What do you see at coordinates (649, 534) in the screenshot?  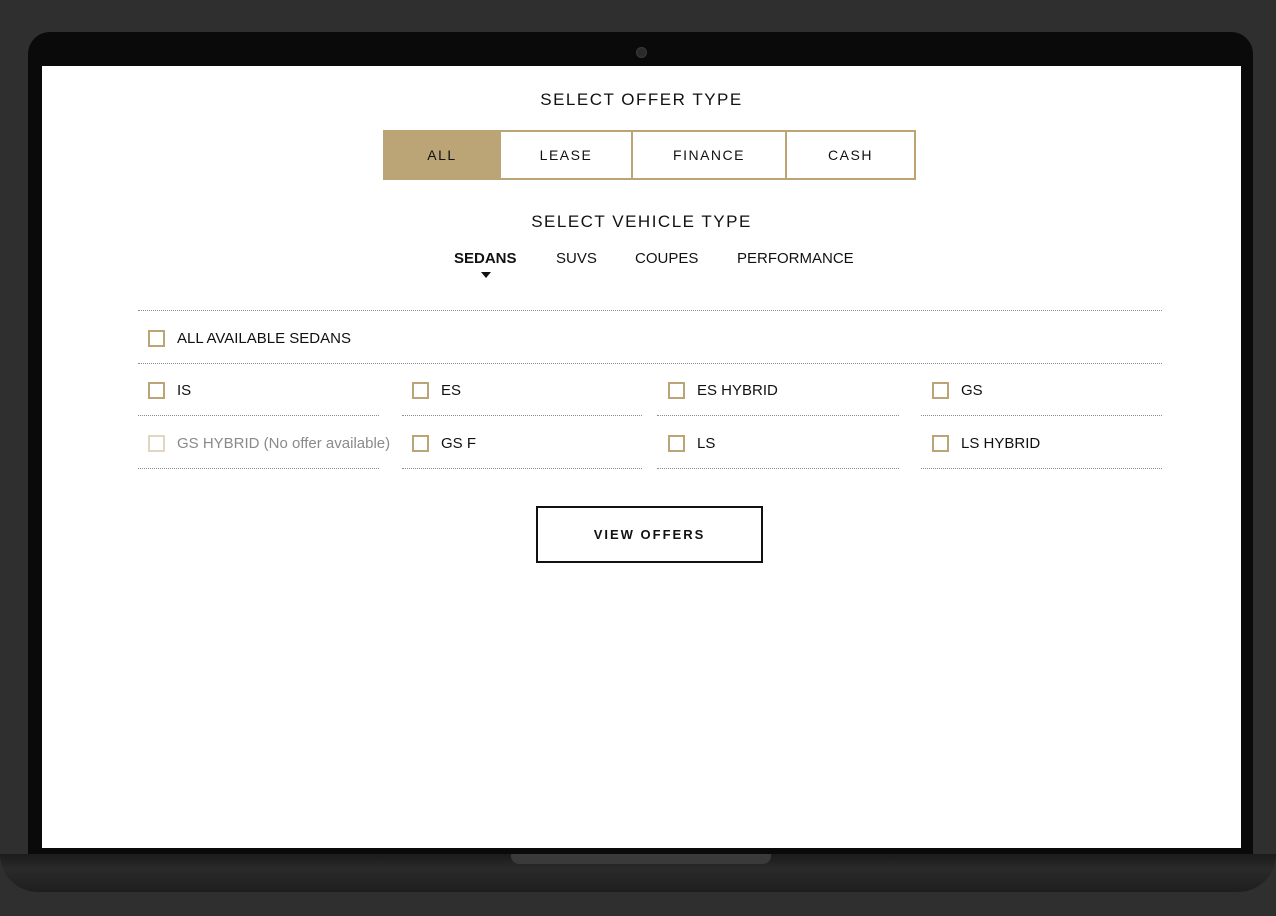 I see `view-offers-button: VIEW OFFERS` at bounding box center [649, 534].